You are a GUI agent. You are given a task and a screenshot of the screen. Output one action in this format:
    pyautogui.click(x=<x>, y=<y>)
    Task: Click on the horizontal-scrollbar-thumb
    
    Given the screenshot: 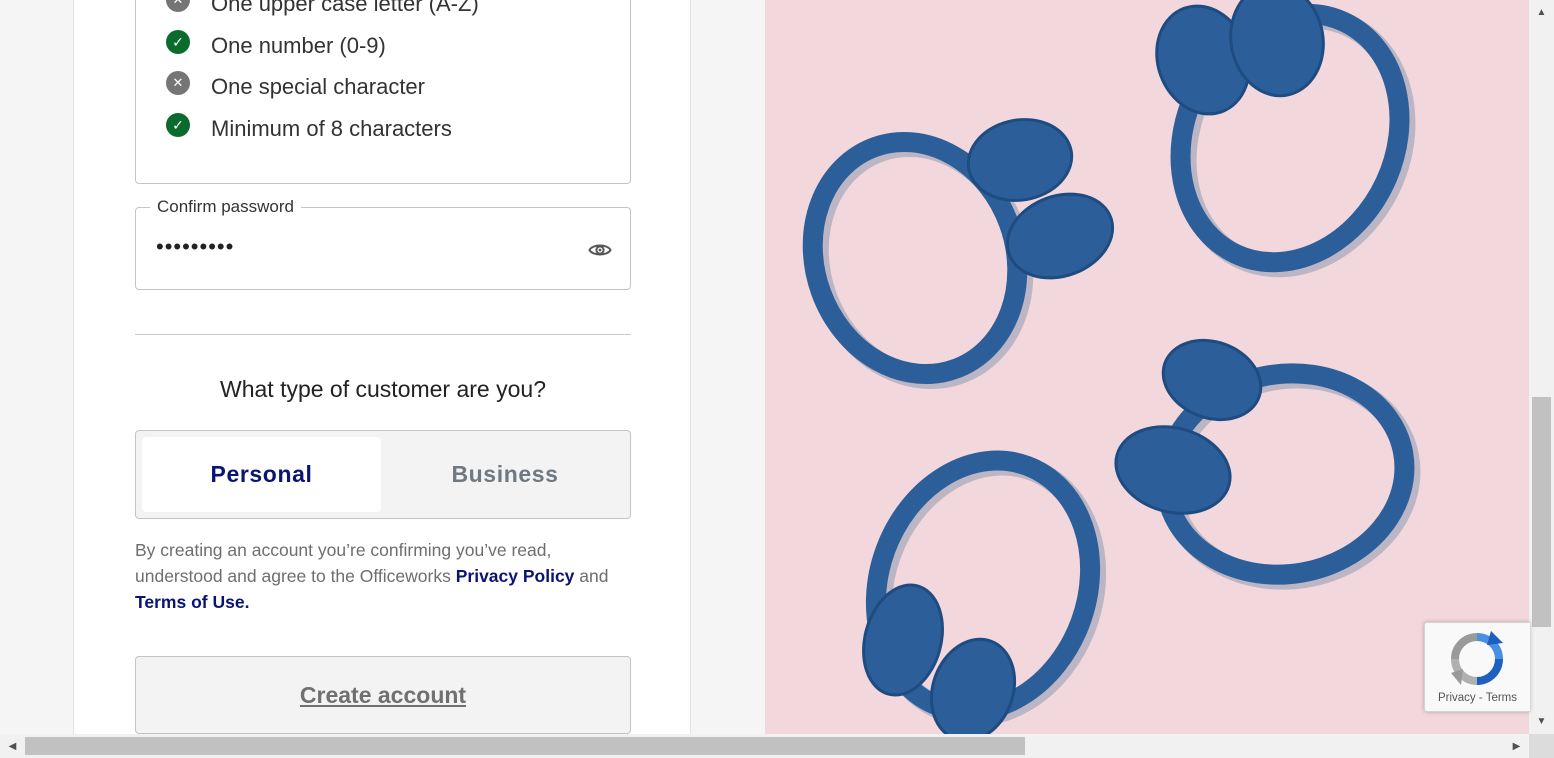 What is the action you would take?
    pyautogui.click(x=525, y=746)
    